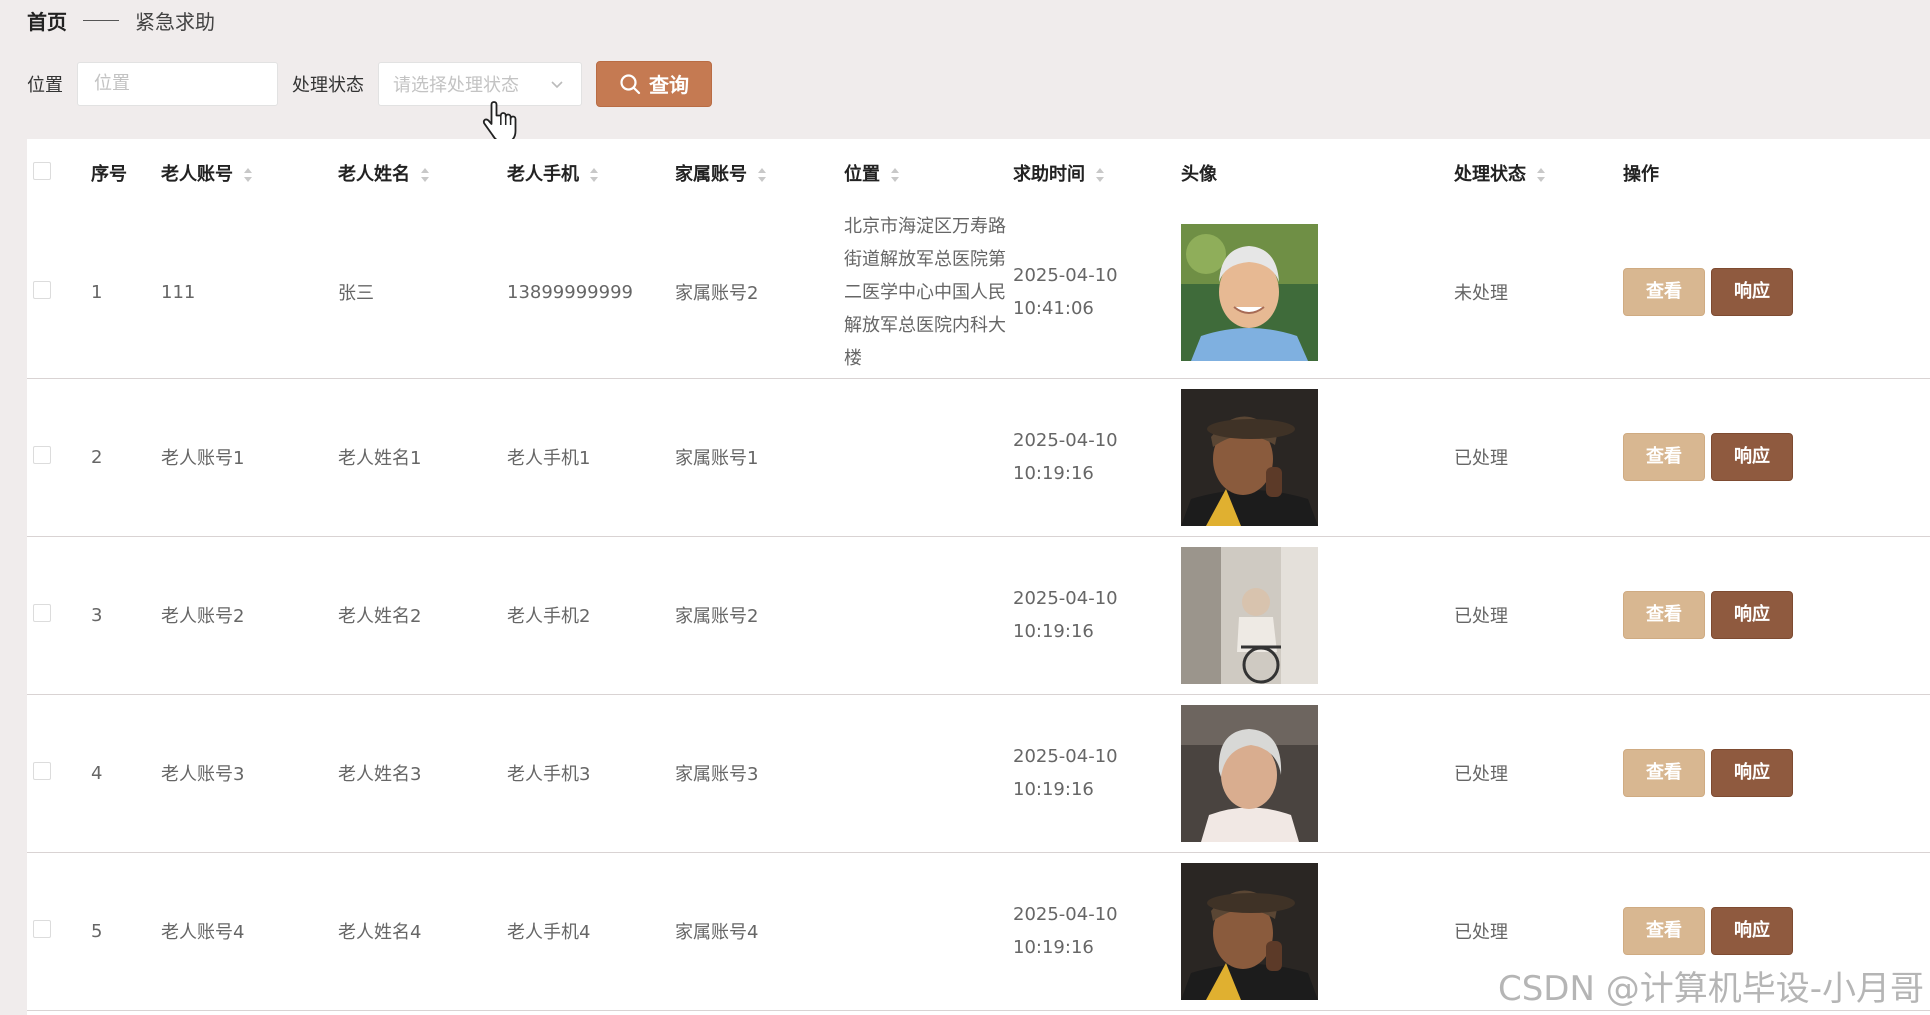 This screenshot has width=1930, height=1015. Describe the element at coordinates (557, 84) in the screenshot. I see `chevron-down-icon` at that location.